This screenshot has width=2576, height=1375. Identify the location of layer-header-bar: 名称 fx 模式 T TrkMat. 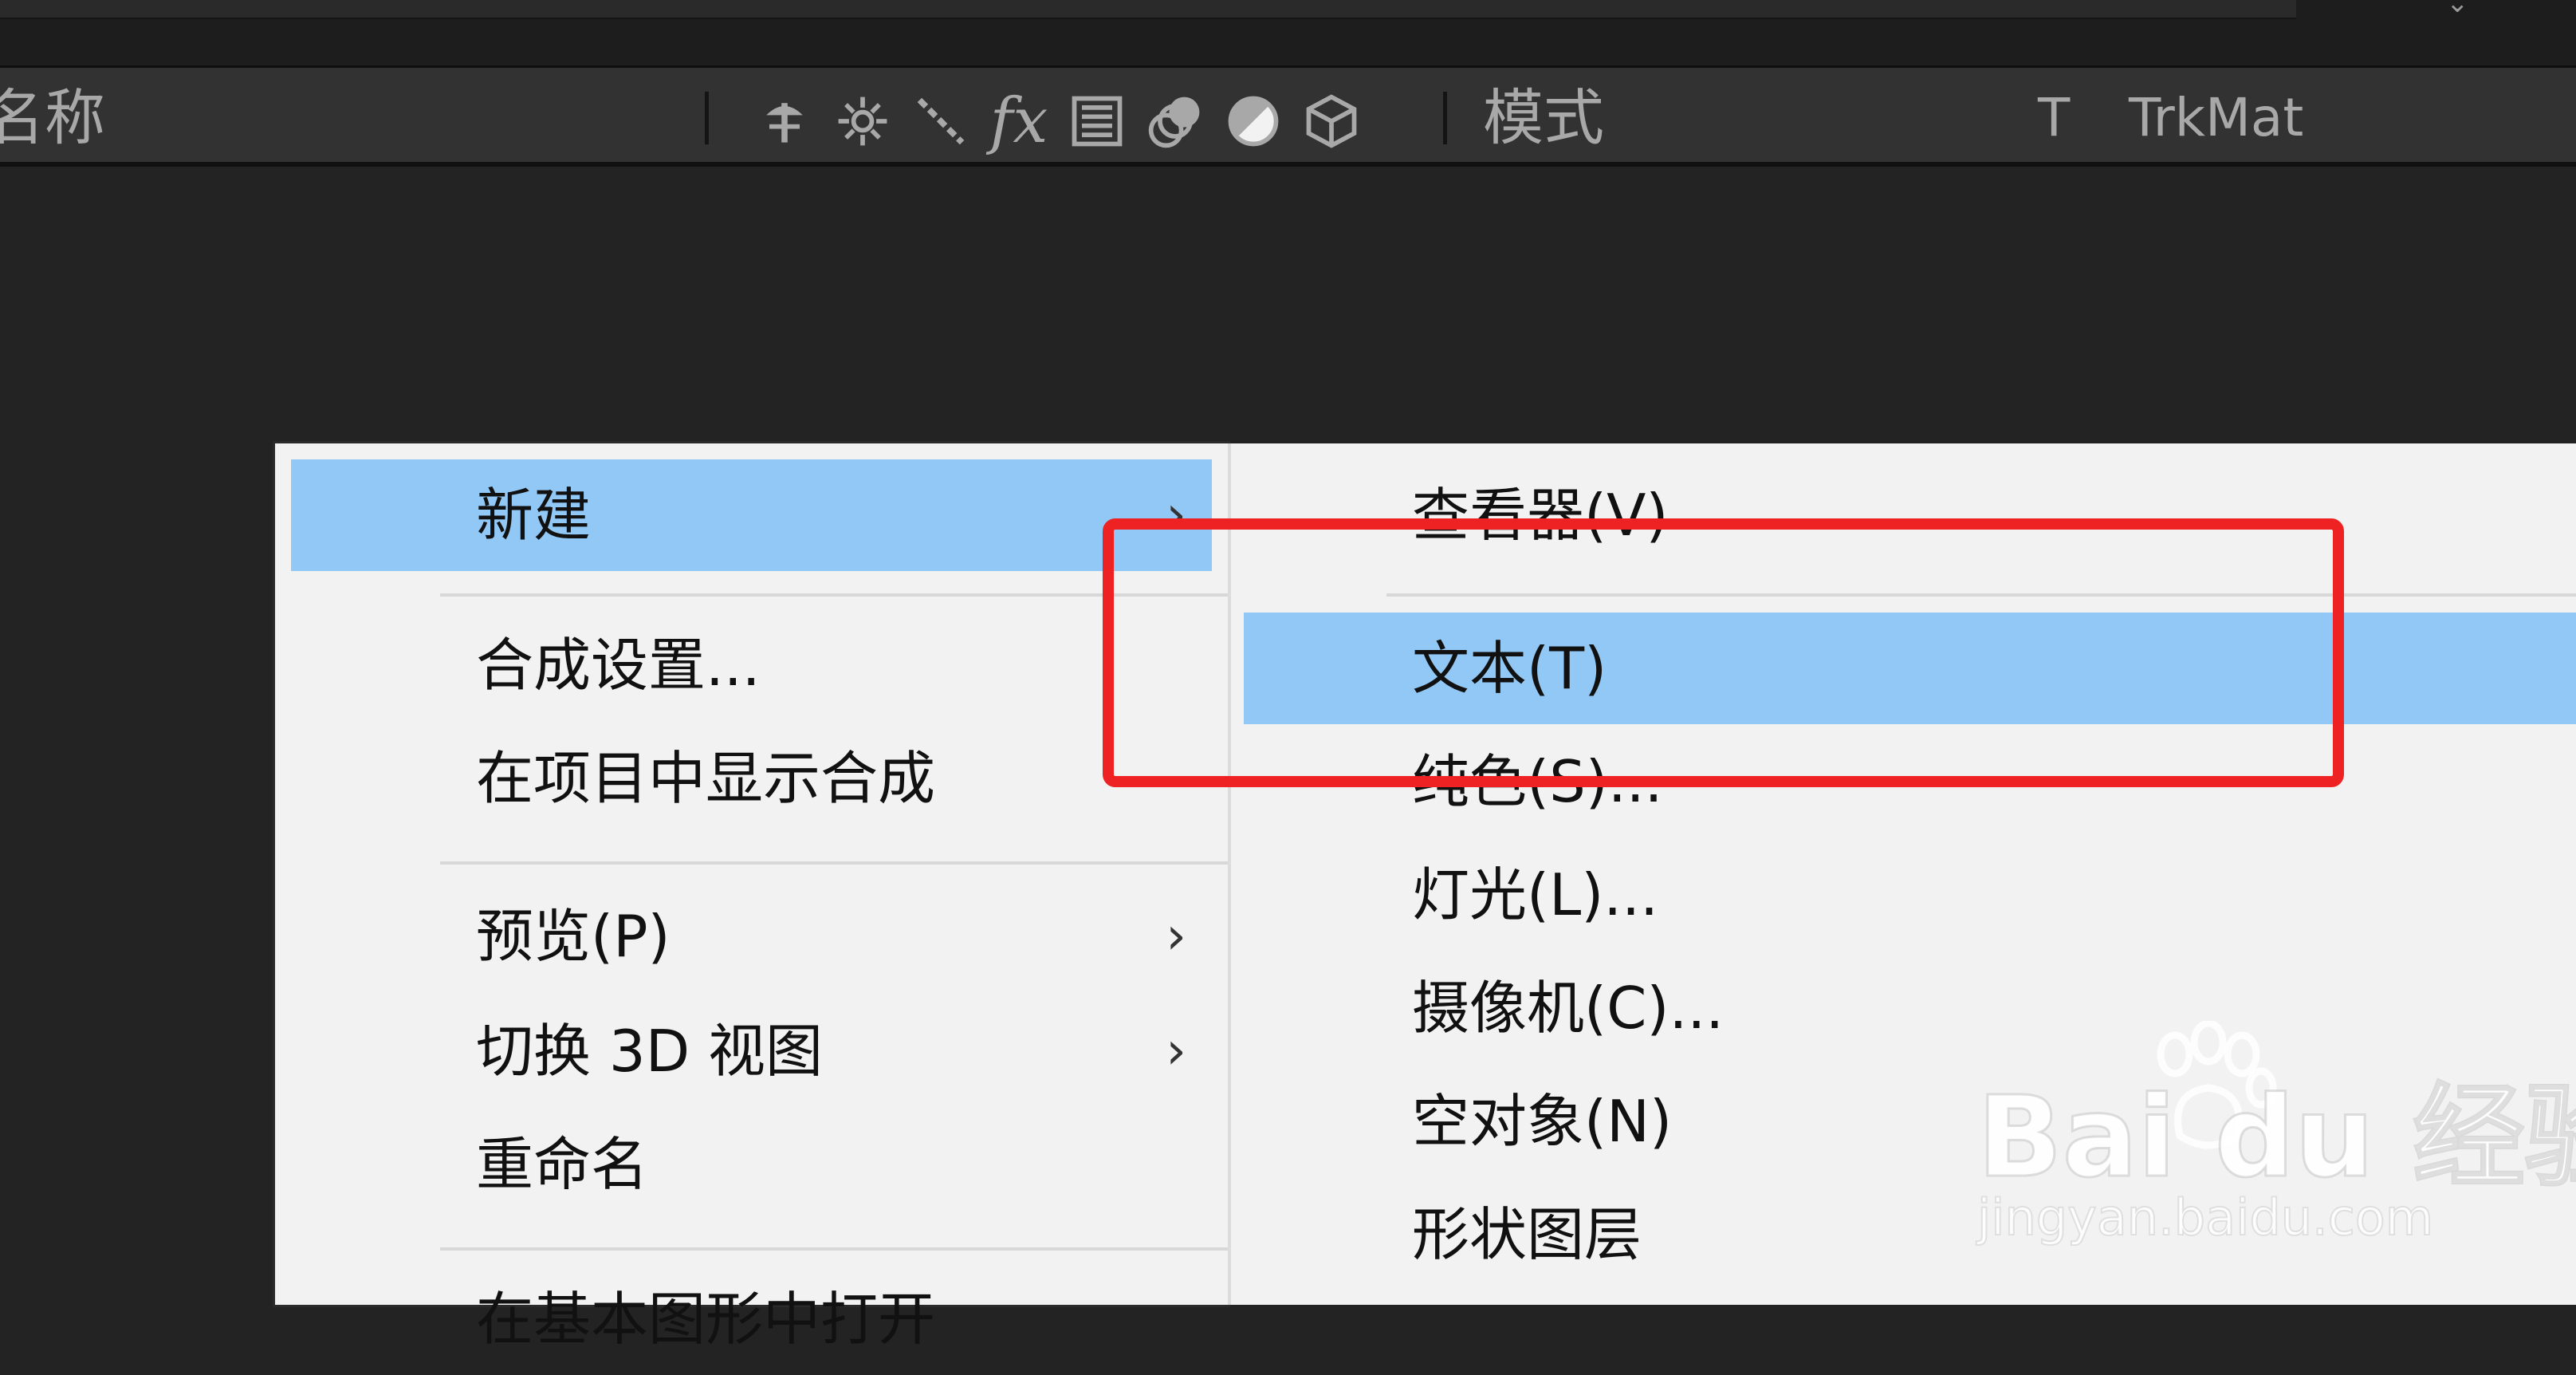
(1288, 117).